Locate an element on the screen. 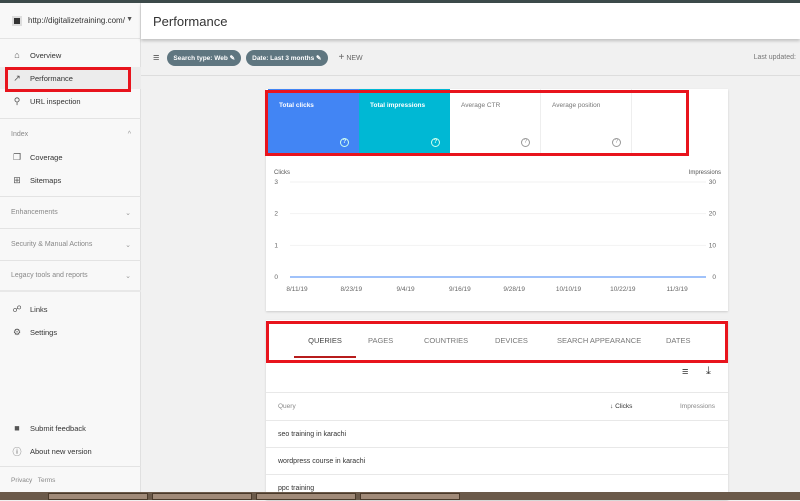  label: Search type: Web is located at coordinates (200, 58).